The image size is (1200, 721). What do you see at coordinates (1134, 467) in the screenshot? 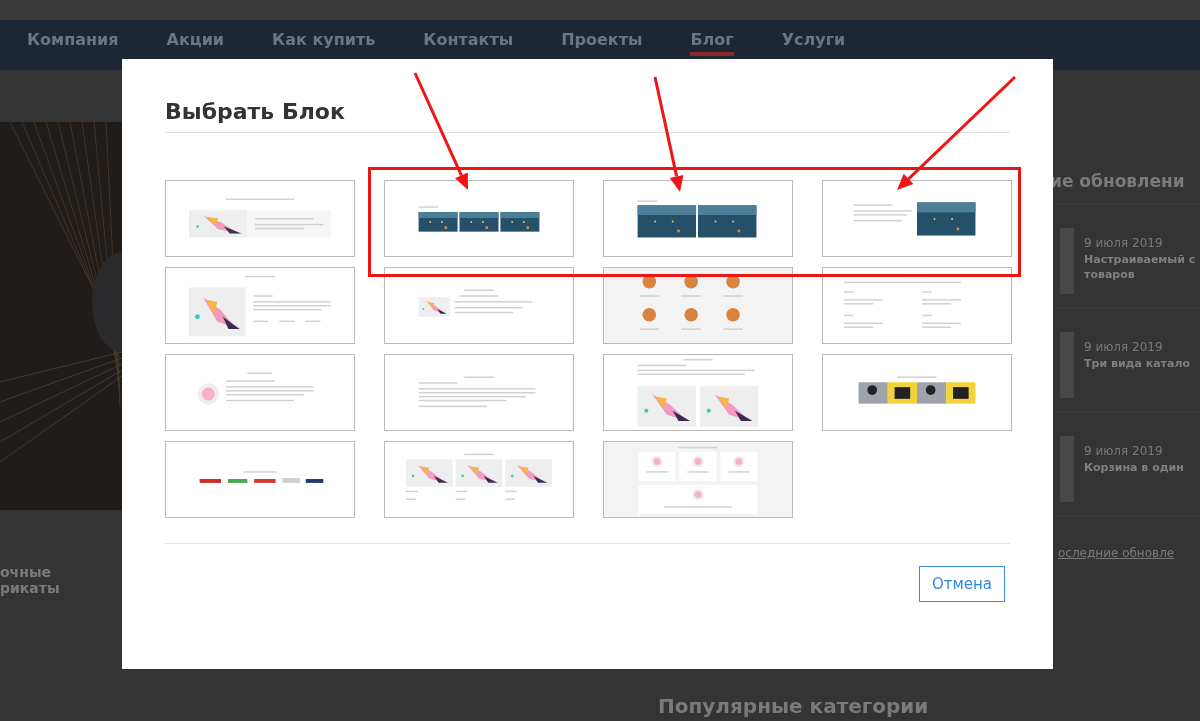
I see `news-title: Корзина в один` at bounding box center [1134, 467].